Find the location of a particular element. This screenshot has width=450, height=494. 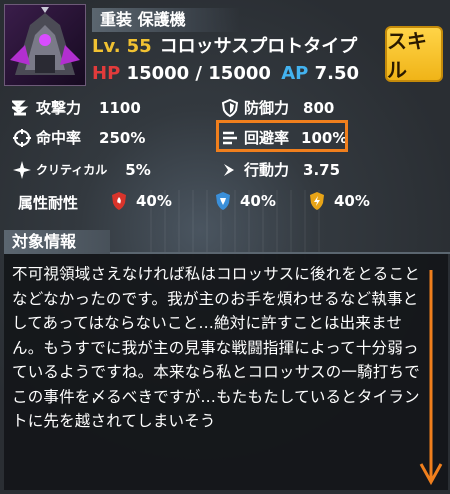

stat-speed-value: 3.75 is located at coordinates (322, 170).